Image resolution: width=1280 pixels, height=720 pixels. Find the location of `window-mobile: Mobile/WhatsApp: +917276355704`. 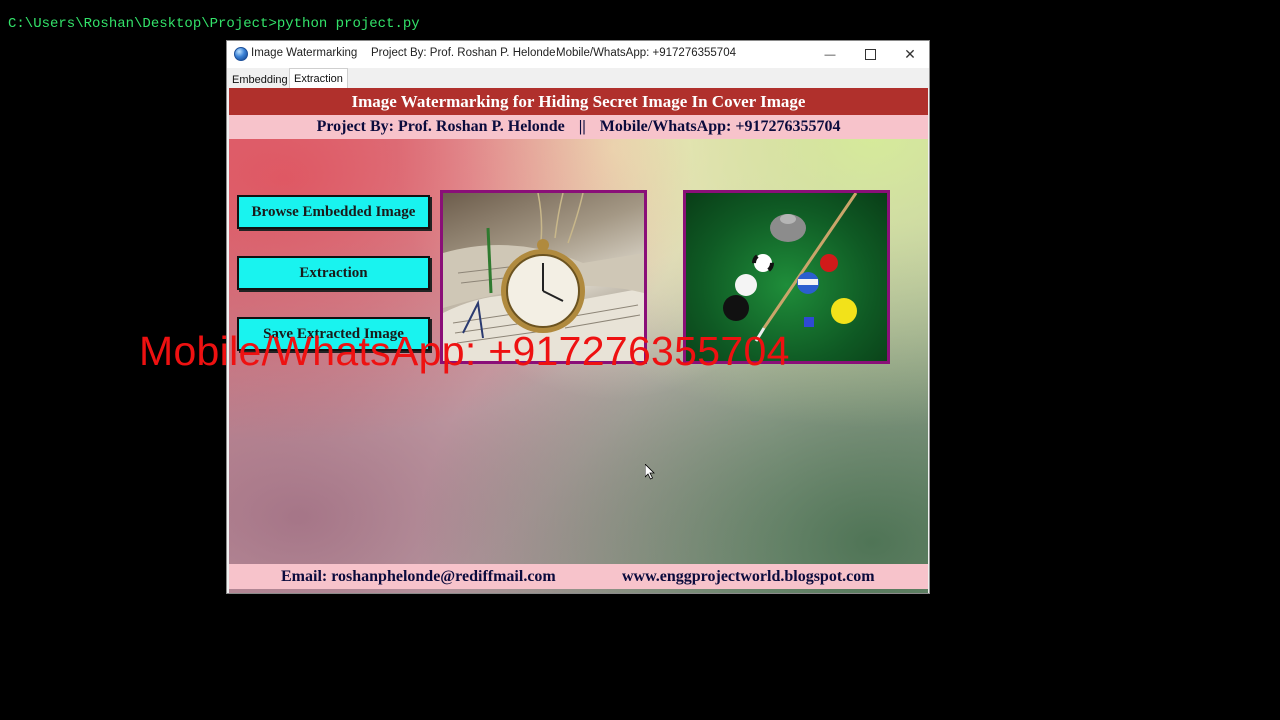

window-mobile: Mobile/WhatsApp: +917276355704 is located at coordinates (646, 53).